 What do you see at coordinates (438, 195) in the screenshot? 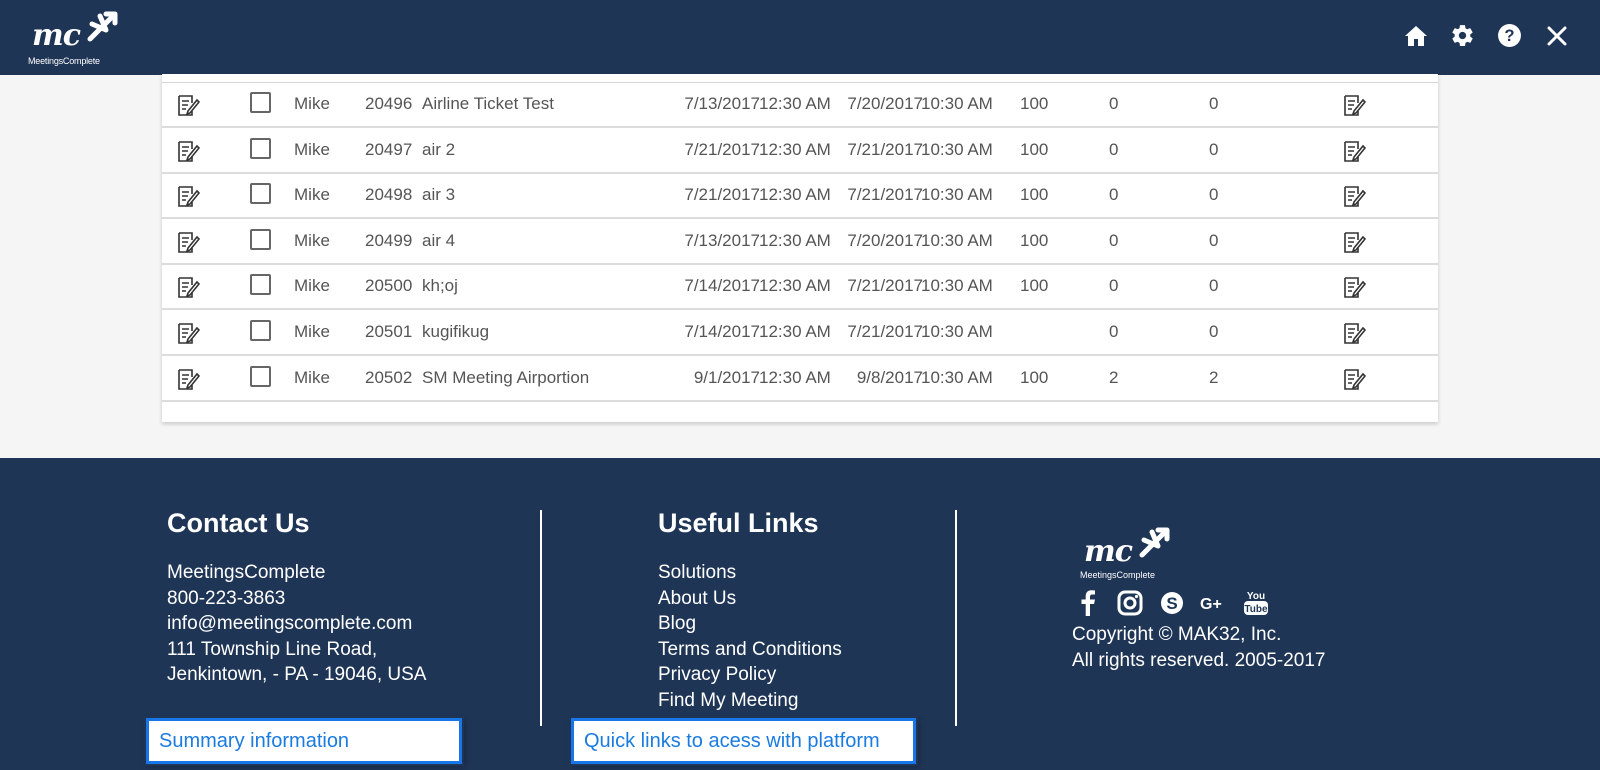
I see `meeting-name-cell: air 3` at bounding box center [438, 195].